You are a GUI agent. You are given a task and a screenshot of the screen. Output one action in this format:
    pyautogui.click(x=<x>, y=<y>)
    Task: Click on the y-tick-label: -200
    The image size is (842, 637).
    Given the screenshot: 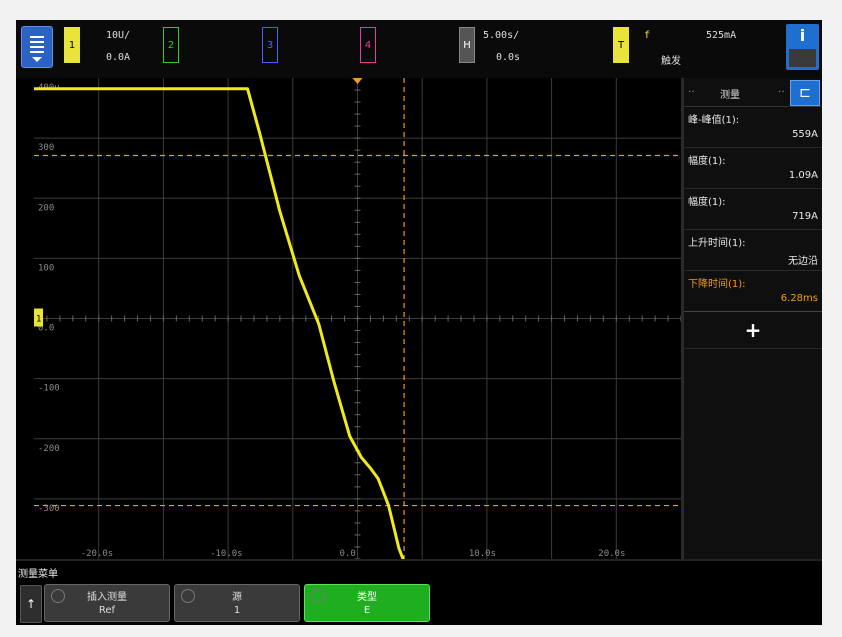 What is the action you would take?
    pyautogui.click(x=49, y=449)
    